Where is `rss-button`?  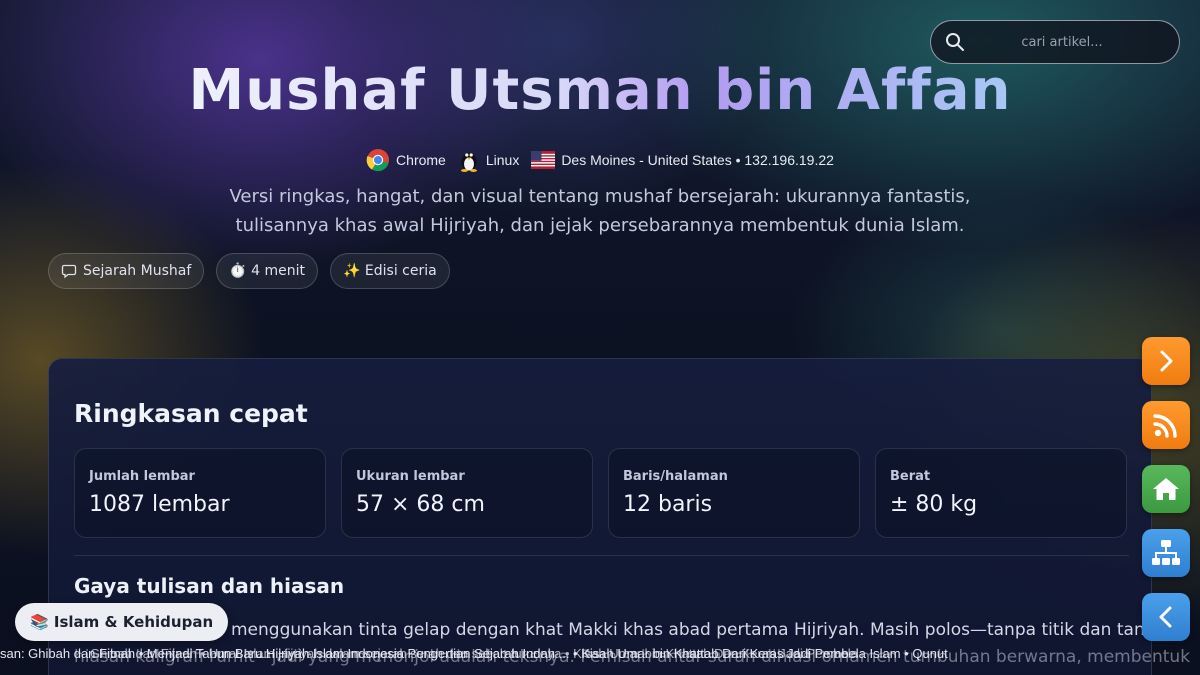 rss-button is located at coordinates (1166, 425).